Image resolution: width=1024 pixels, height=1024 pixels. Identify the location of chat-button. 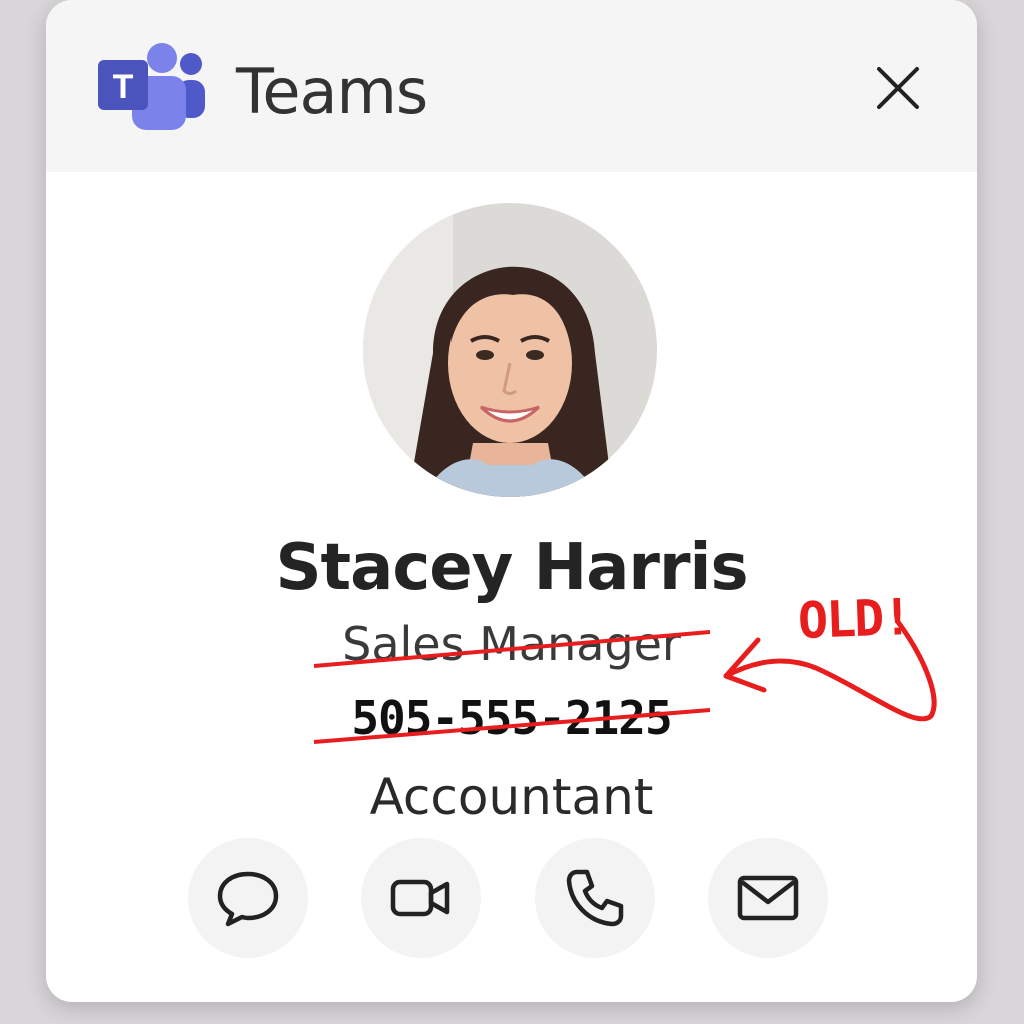
(248, 898).